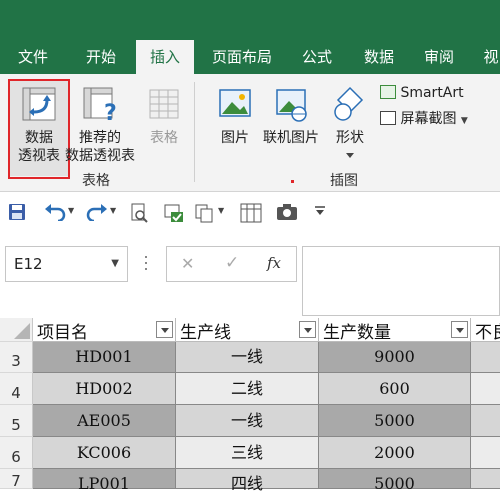 This screenshot has height=499, width=500. What do you see at coordinates (97, 212) in the screenshot?
I see `redo-icon` at bounding box center [97, 212].